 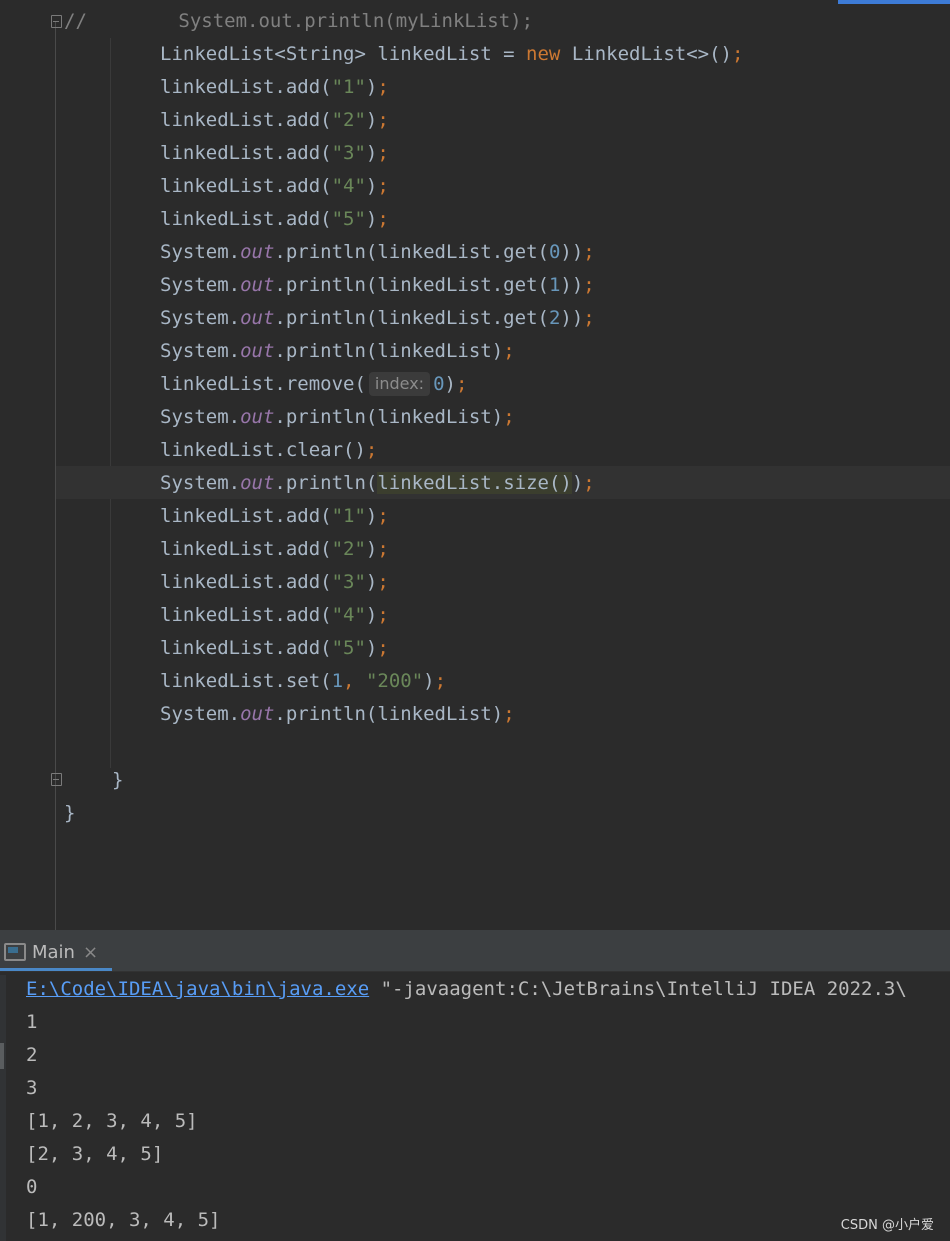 What do you see at coordinates (377, 252) in the screenshot?
I see `code-line: System.out.println(linkedList.get(0));` at bounding box center [377, 252].